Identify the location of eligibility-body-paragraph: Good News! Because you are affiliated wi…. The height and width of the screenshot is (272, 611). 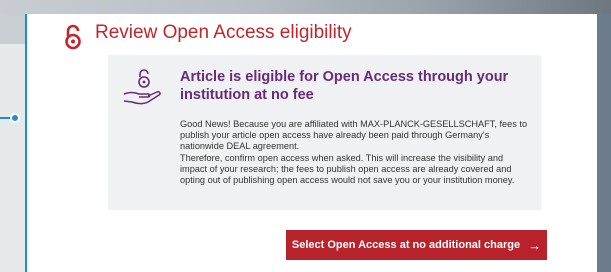
(354, 135).